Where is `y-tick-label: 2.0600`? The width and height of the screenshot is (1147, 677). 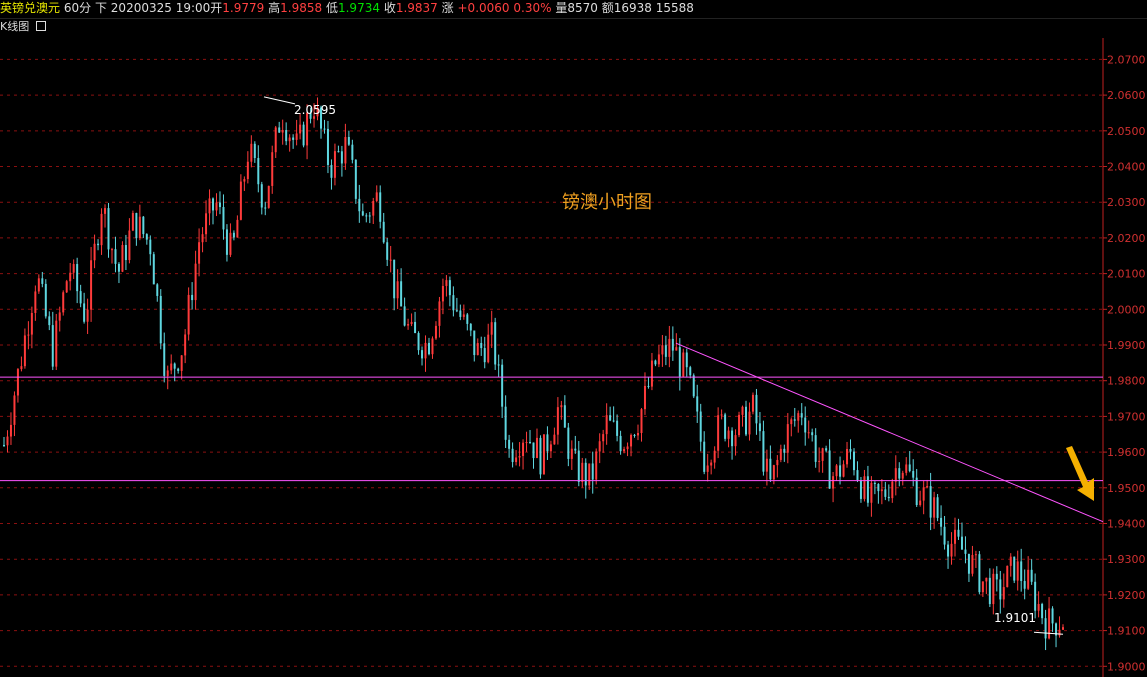 y-tick-label: 2.0600 is located at coordinates (1126, 95).